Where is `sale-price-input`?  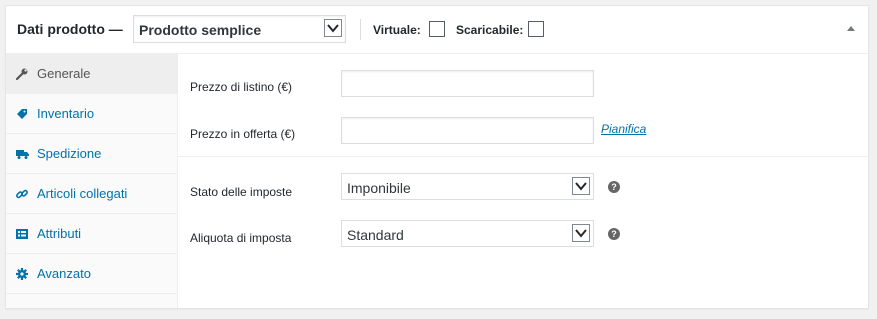
sale-price-input is located at coordinates (467, 130).